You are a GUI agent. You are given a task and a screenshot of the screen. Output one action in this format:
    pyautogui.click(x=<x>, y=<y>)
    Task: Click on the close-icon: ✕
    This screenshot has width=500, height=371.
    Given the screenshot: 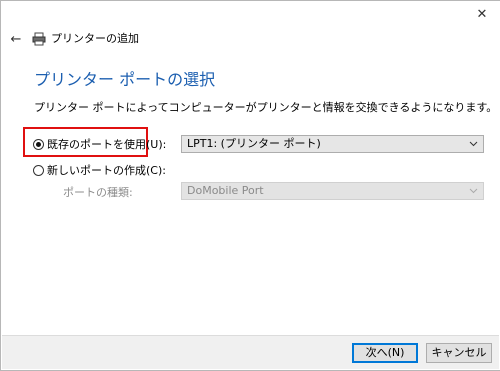 What is the action you would take?
    pyautogui.click(x=482, y=14)
    